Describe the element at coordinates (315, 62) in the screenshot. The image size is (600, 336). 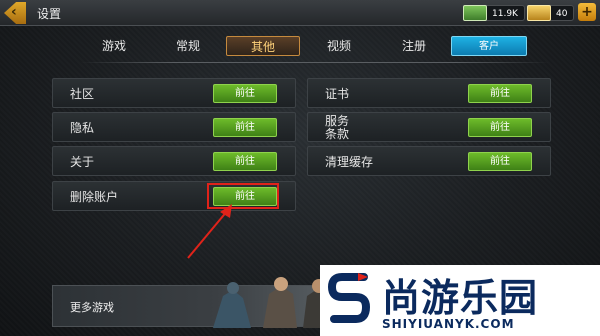
I see `tabs-divider` at that location.